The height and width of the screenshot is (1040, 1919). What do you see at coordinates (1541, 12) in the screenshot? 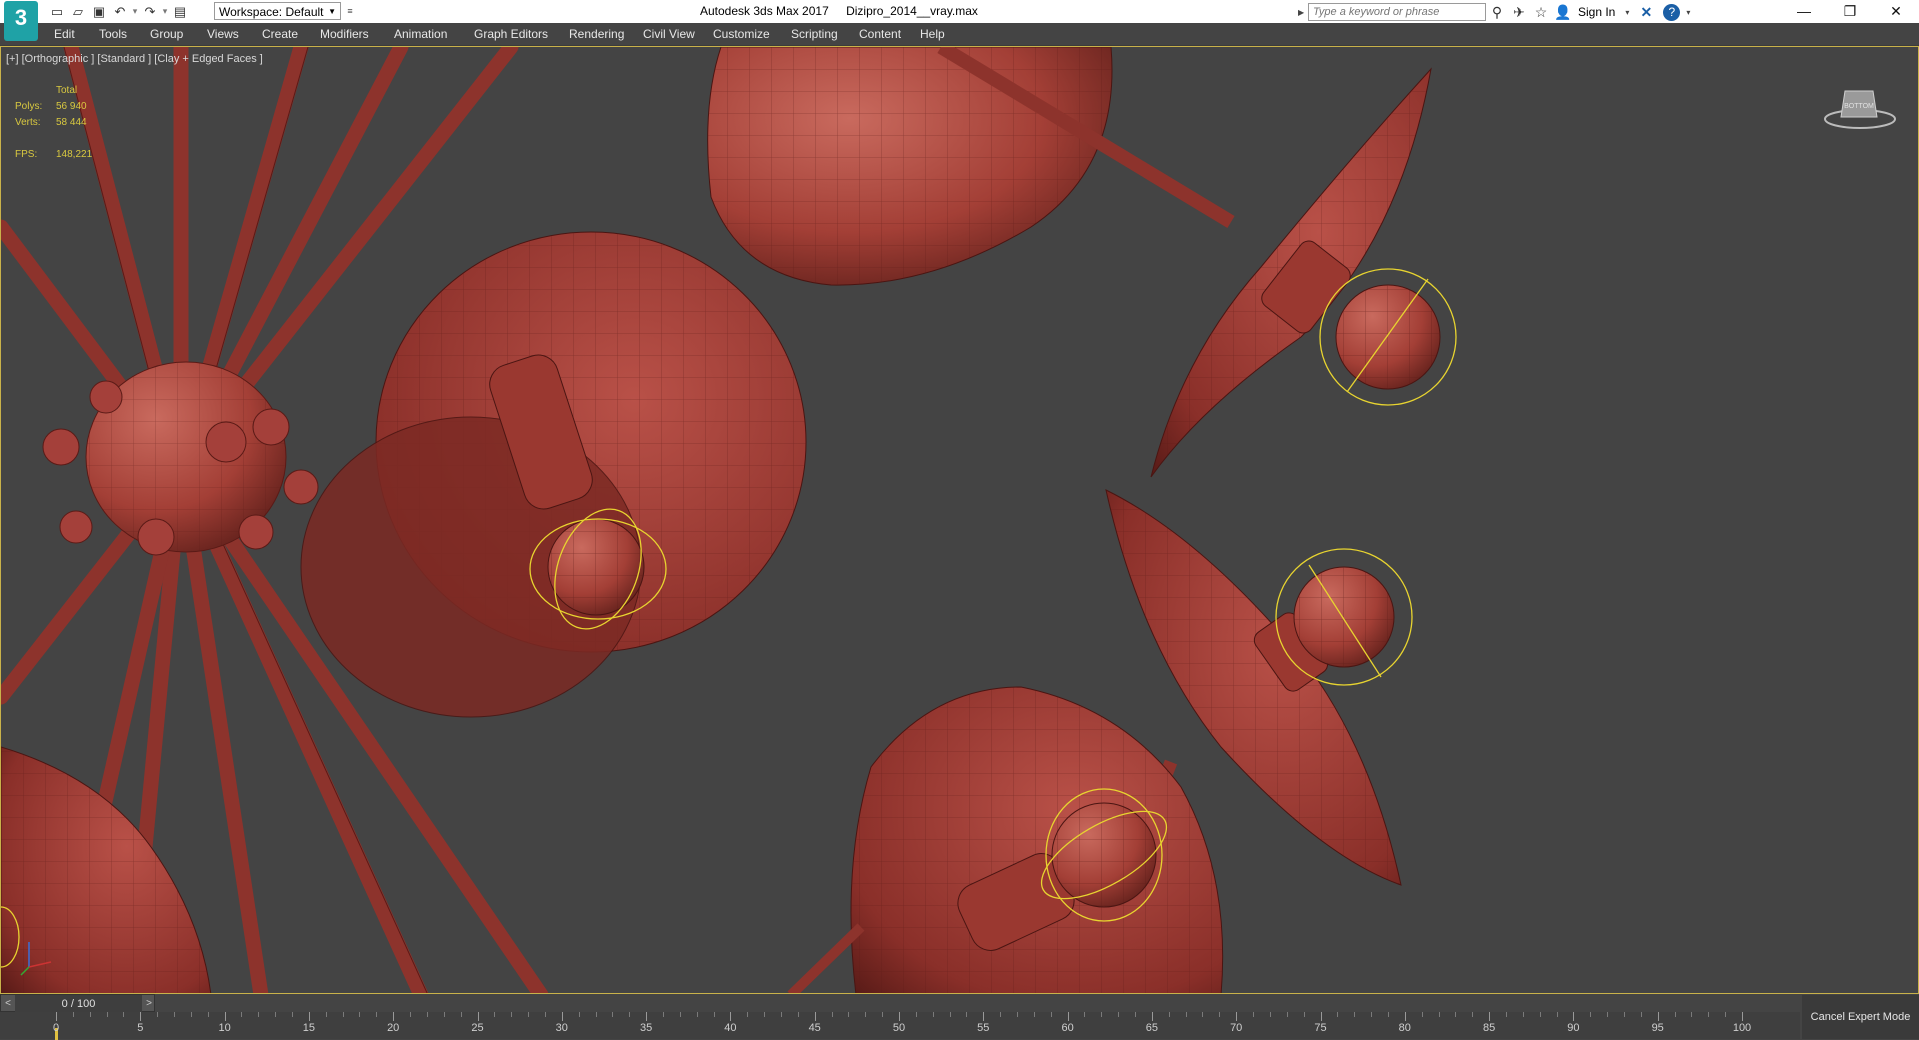
I see `favorites-star-icon: ☆` at bounding box center [1541, 12].